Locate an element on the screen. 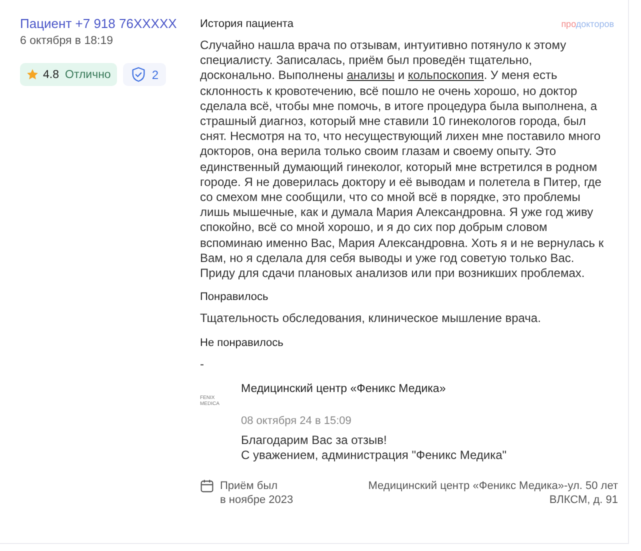  shield-check-icon is located at coordinates (138, 74).